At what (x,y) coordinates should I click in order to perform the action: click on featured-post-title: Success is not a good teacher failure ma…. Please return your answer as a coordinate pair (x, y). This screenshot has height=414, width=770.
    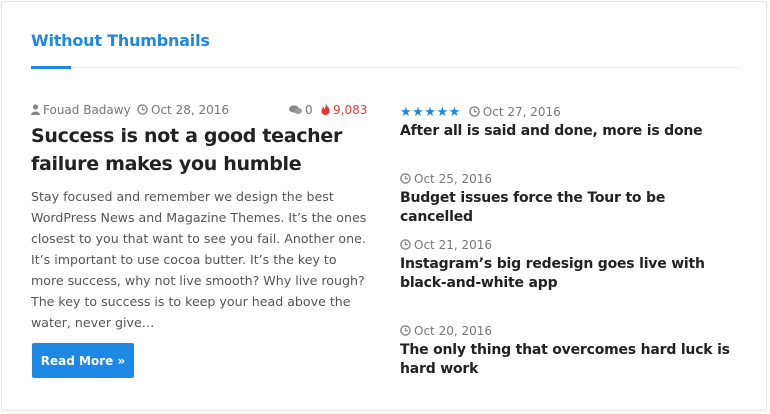
    Looking at the image, I should click on (201, 150).